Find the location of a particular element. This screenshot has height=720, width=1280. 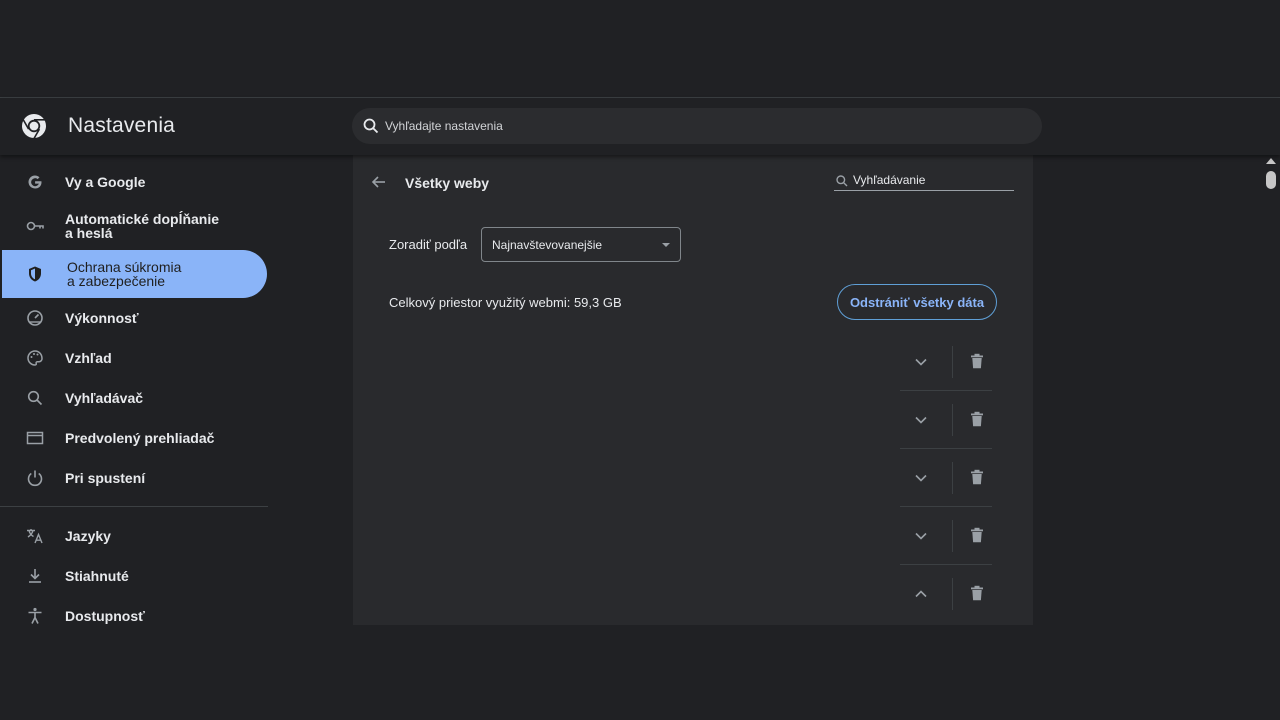

scroll-up-arrow is located at coordinates (1271, 161).